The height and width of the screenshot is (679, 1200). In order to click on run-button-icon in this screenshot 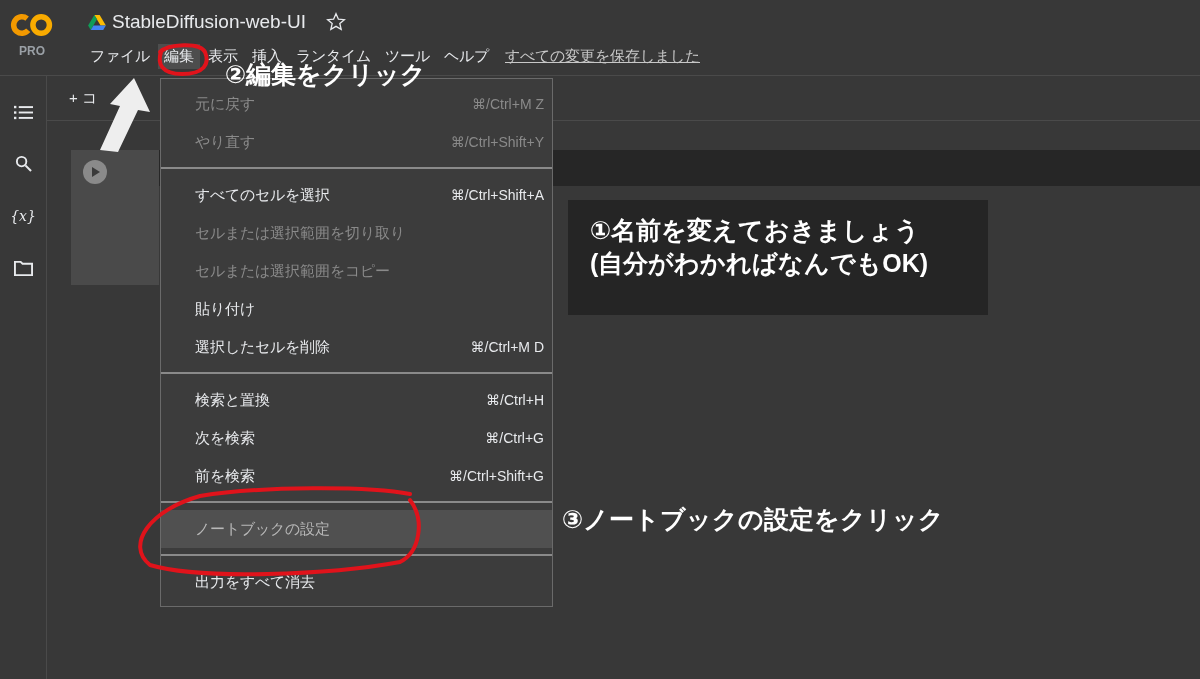, I will do `click(95, 172)`.